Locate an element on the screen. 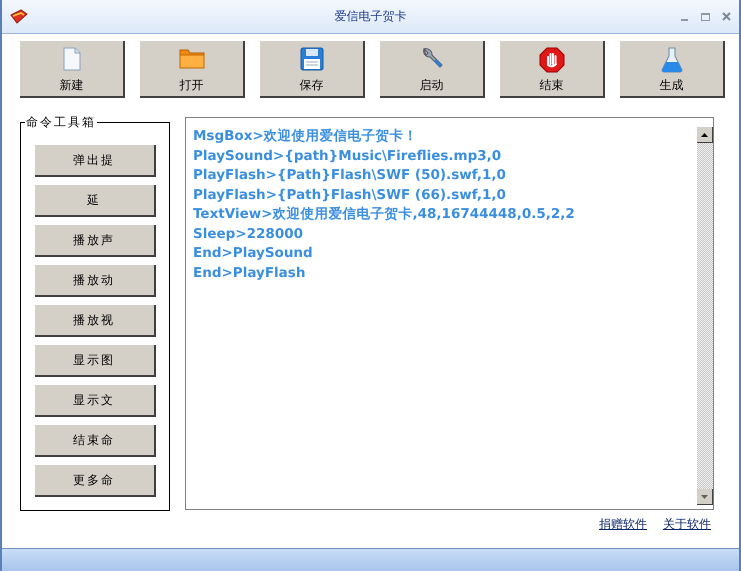 The image size is (741, 571). scroll-up-button is located at coordinates (705, 135).